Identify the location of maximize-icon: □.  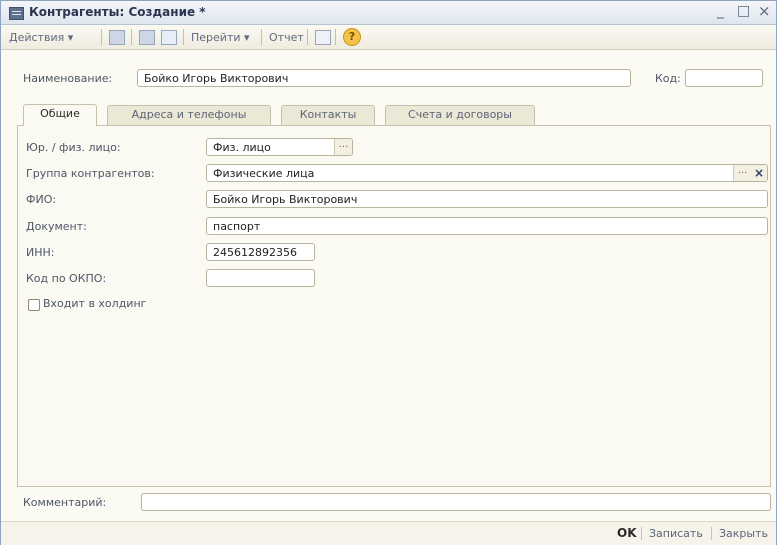
(743, 11).